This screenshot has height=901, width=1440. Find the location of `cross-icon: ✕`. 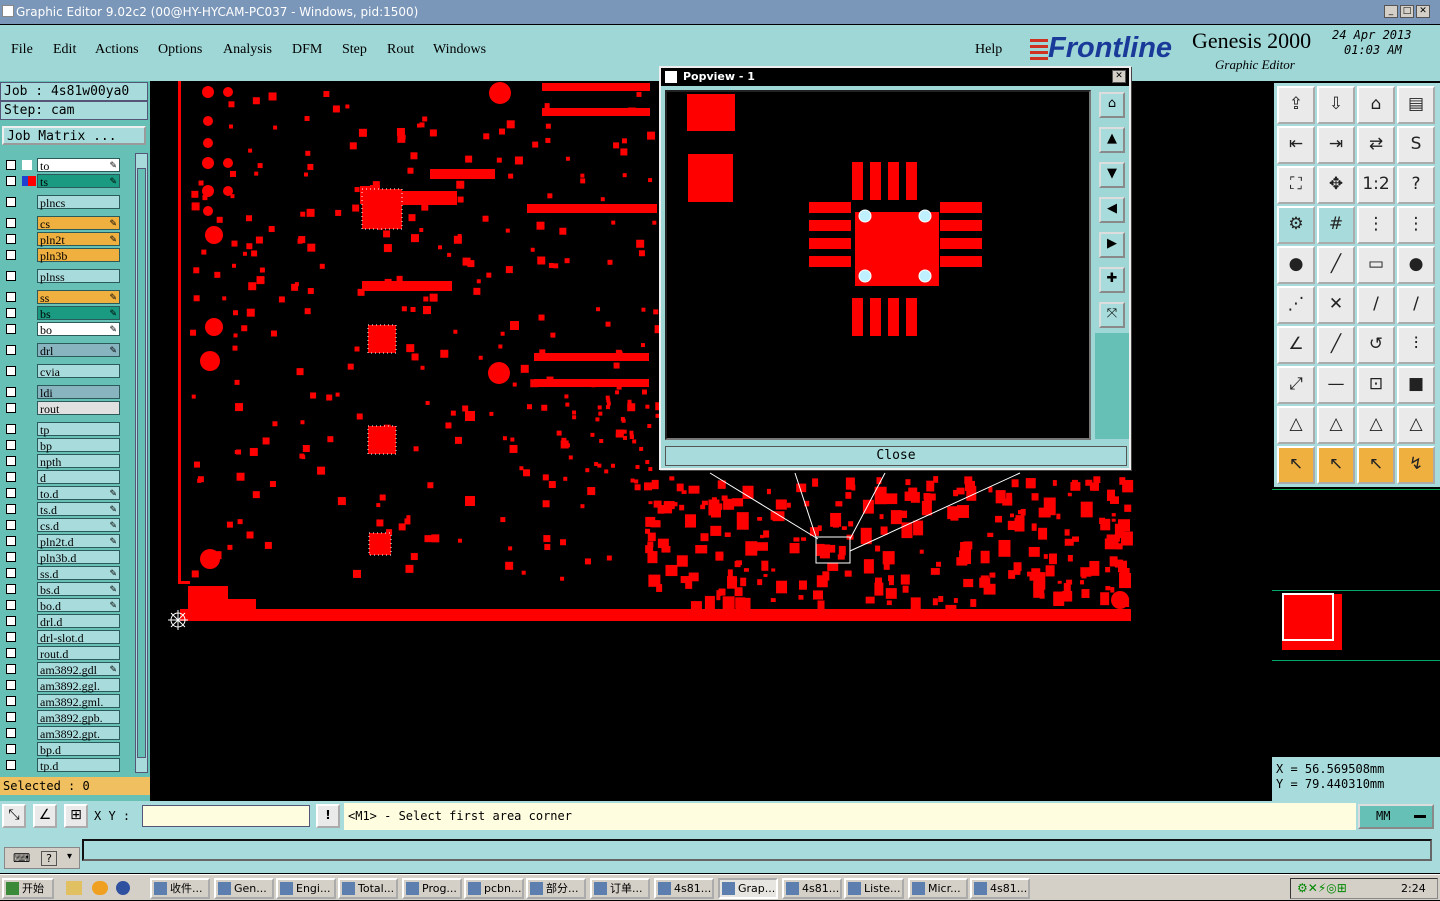

cross-icon: ✕ is located at coordinates (1336, 305).